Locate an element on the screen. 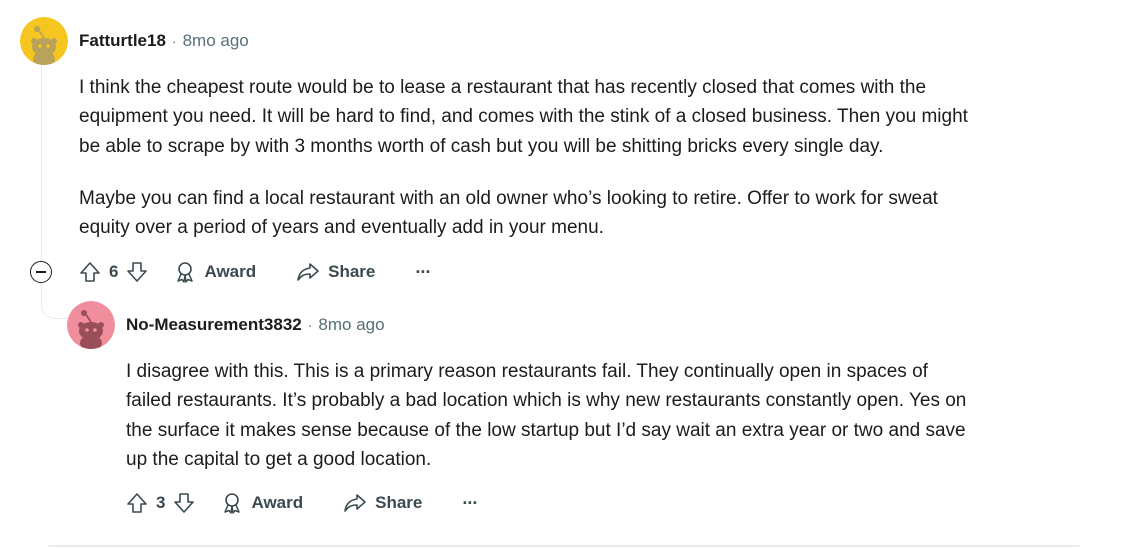 This screenshot has height=549, width=1127. thread-elbow-connector is located at coordinates (56, 301).